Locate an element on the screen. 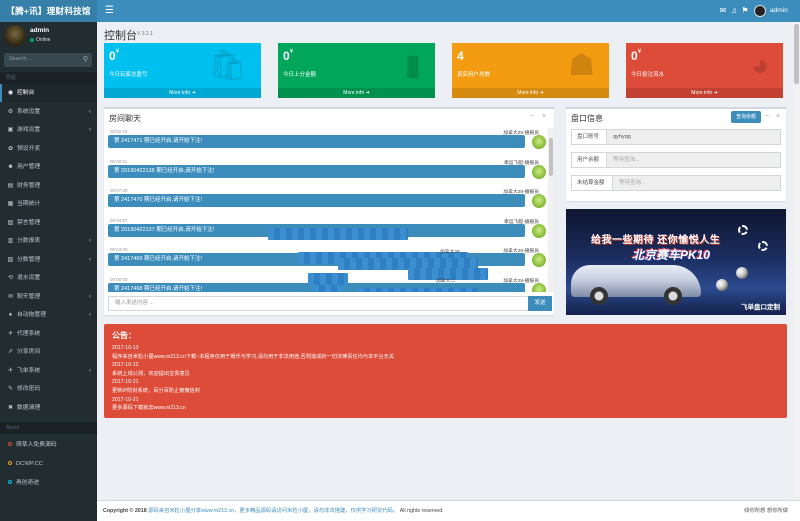  message-time: 00:00:11 is located at coordinates (119, 161).